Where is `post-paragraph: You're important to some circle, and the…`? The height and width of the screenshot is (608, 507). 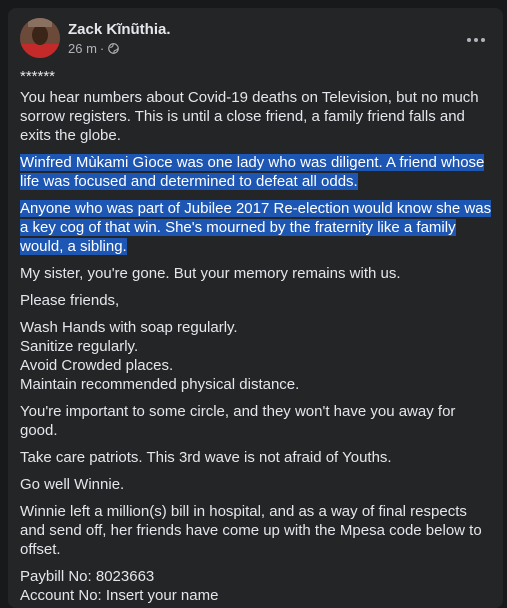
post-paragraph: You're important to some circle, and the… is located at coordinates (238, 421).